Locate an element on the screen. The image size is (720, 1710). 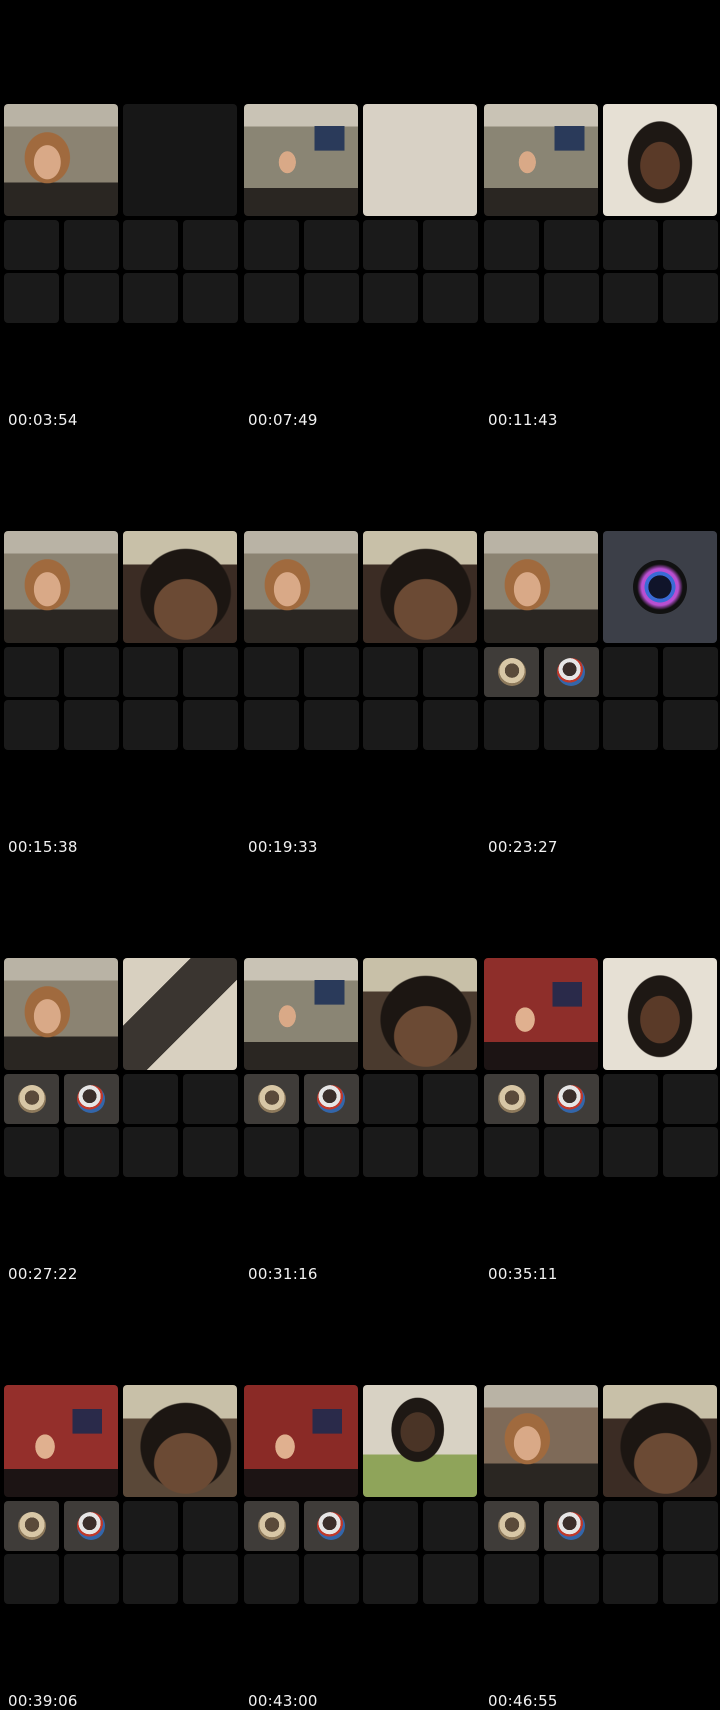
frame-timestamp: 00:19:33 is located at coordinates (283, 847).